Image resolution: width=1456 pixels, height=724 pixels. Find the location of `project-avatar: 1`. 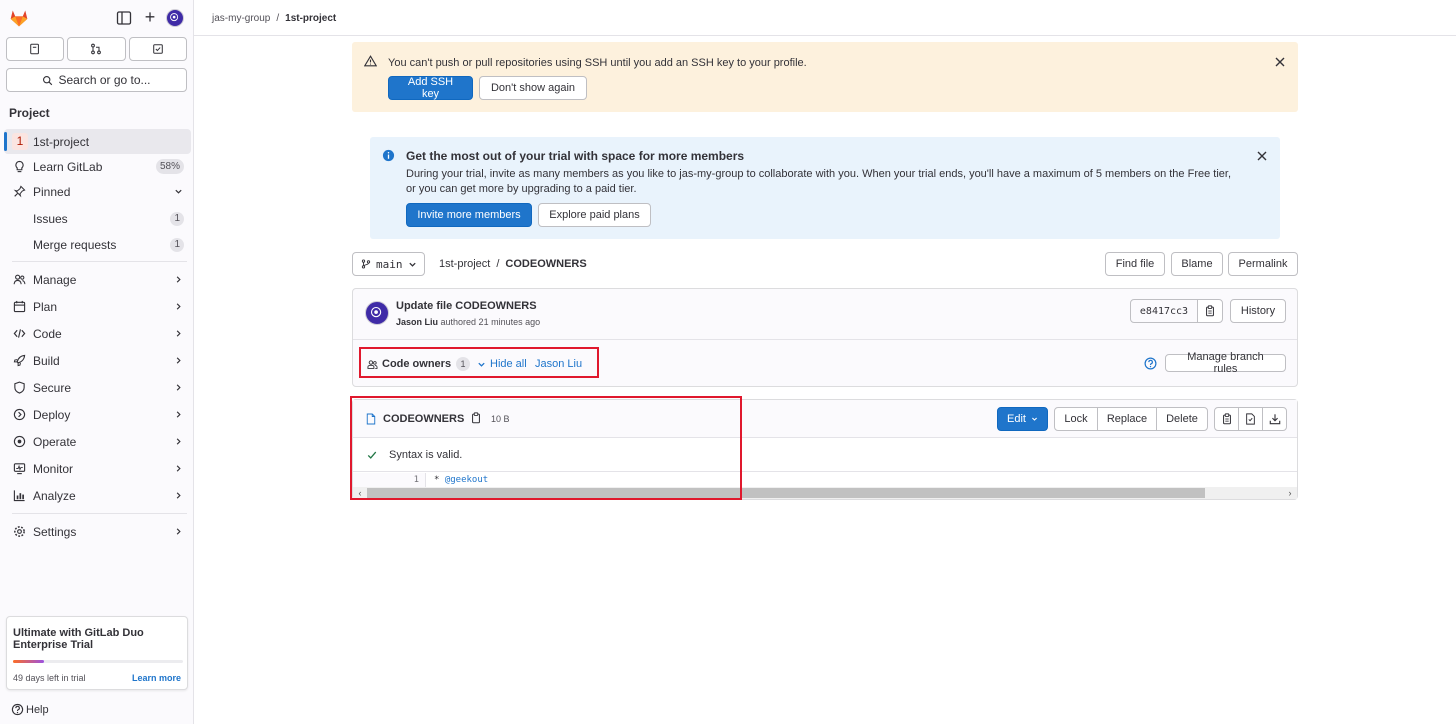

project-avatar: 1 is located at coordinates (20, 141).